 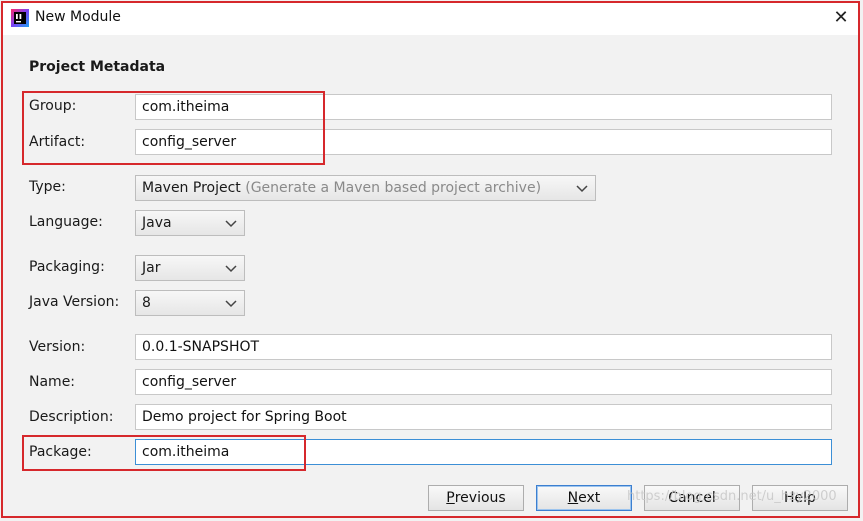 What do you see at coordinates (57, 142) in the screenshot?
I see `artifact-label: Artifact:` at bounding box center [57, 142].